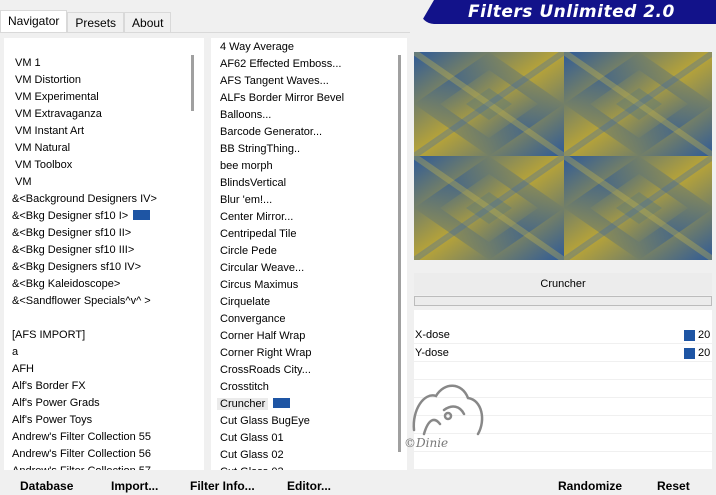 This screenshot has height=495, width=716. I want to click on category-item: Andrew's Filter Collection 55, so click(104, 437).